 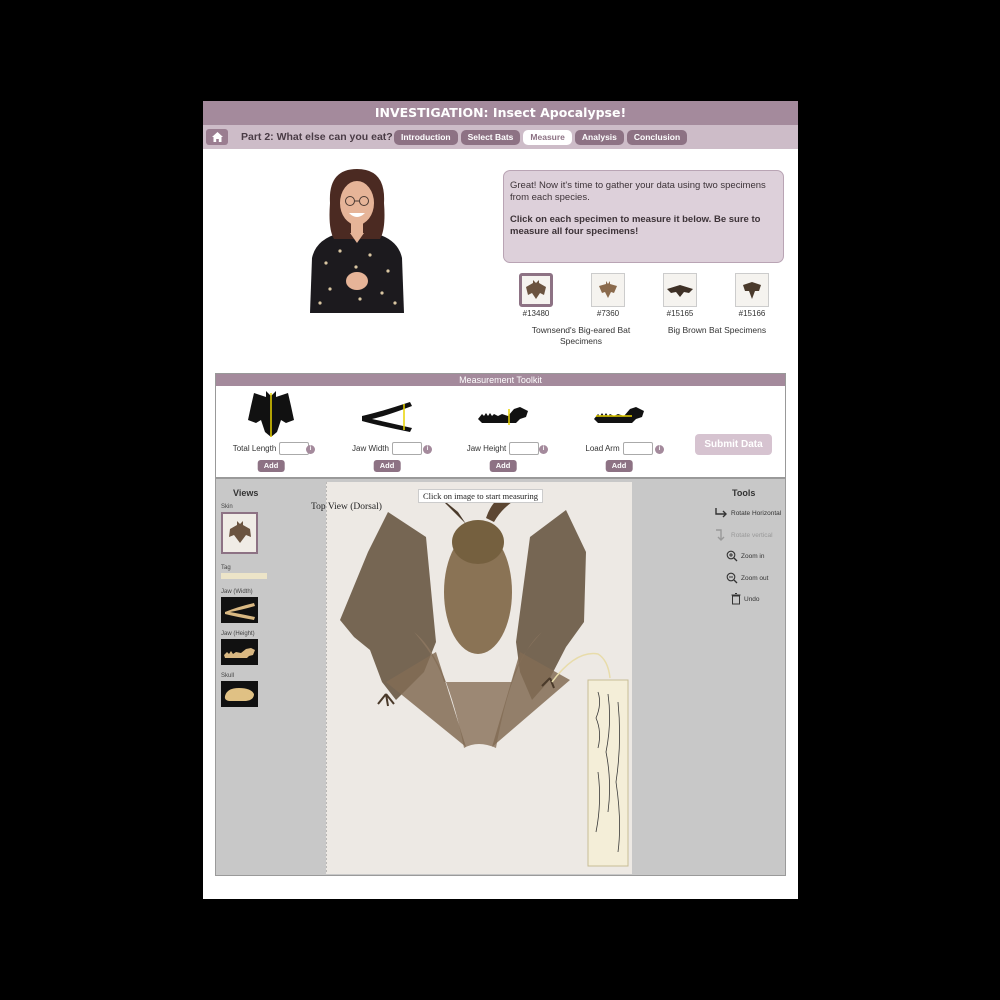 I want to click on undo-button: Undo, so click(x=745, y=599).